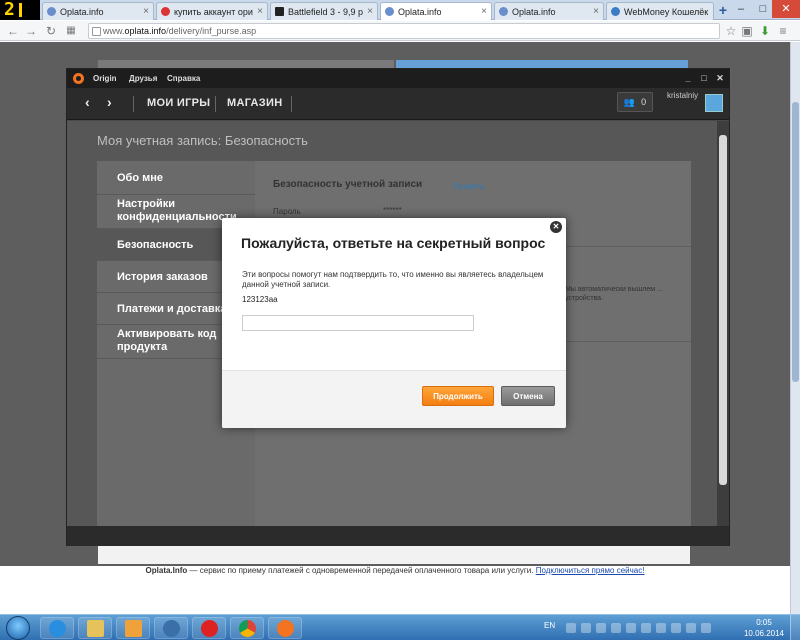  Describe the element at coordinates (528, 396) in the screenshot. I see `cancel-button: Отмена` at that location.